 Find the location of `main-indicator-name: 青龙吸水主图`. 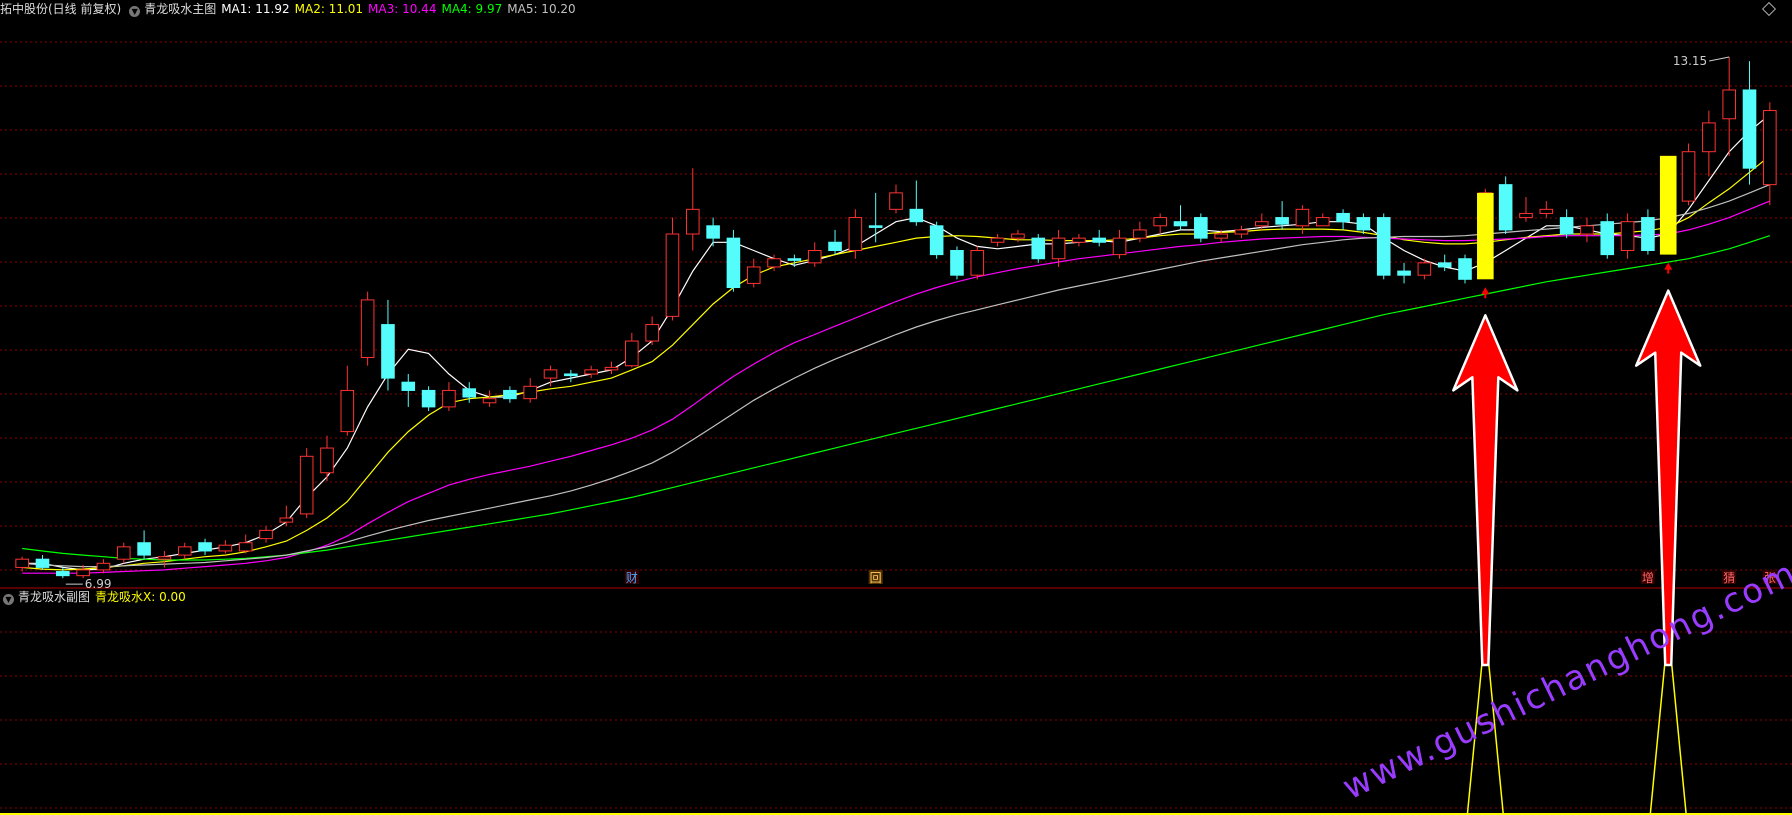

main-indicator-name: 青龙吸水主图 is located at coordinates (180, 9).